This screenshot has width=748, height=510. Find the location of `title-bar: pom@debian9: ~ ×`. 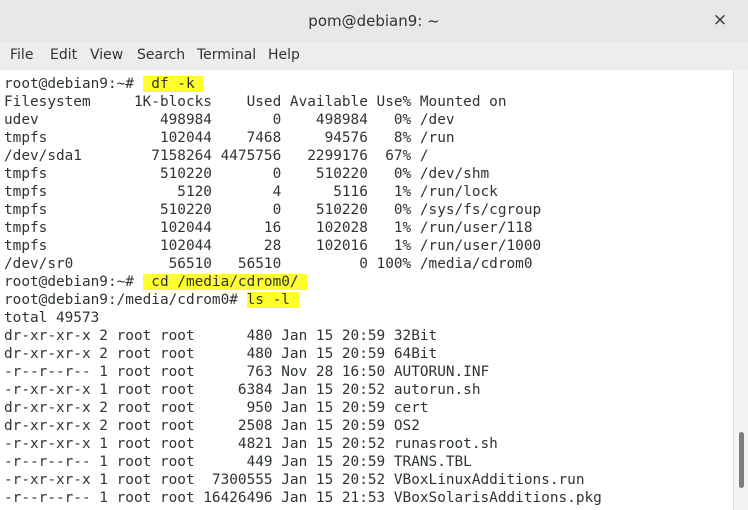

title-bar: pom@debian9: ~ × is located at coordinates (374, 21).